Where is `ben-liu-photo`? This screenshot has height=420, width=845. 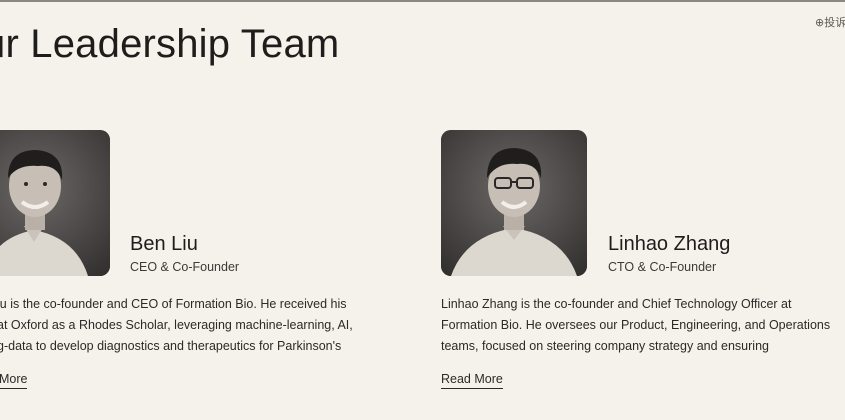 ben-liu-photo is located at coordinates (55, 203).